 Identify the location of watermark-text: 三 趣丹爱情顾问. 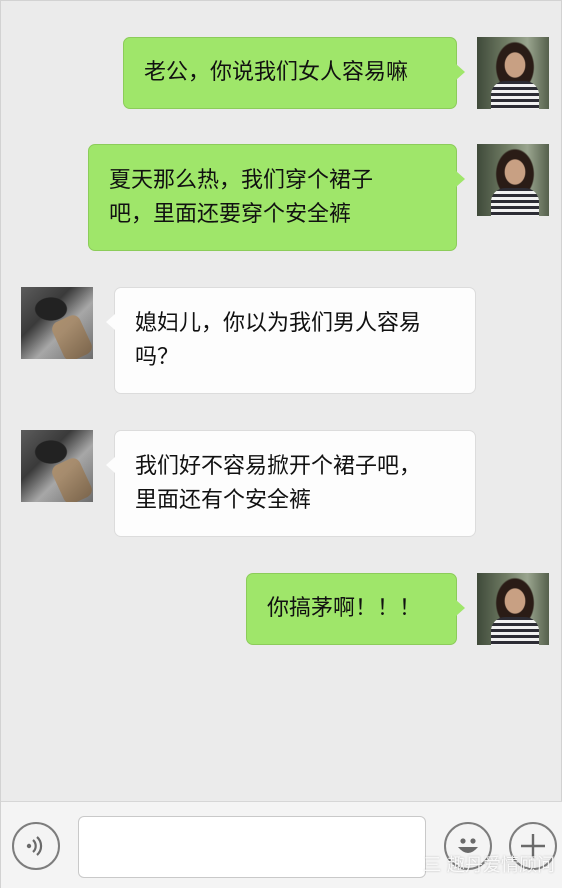
(489, 865).